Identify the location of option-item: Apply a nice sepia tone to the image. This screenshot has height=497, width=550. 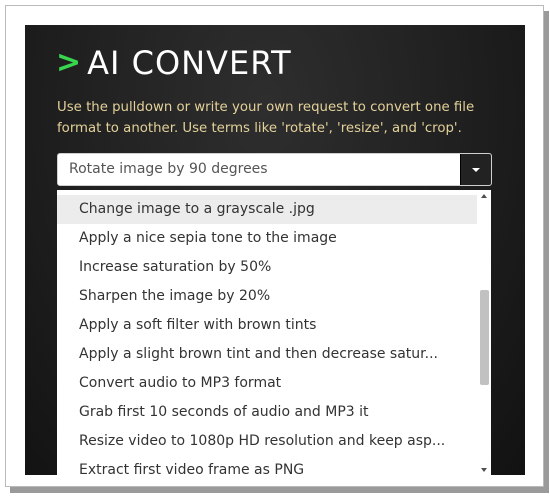
(267, 238).